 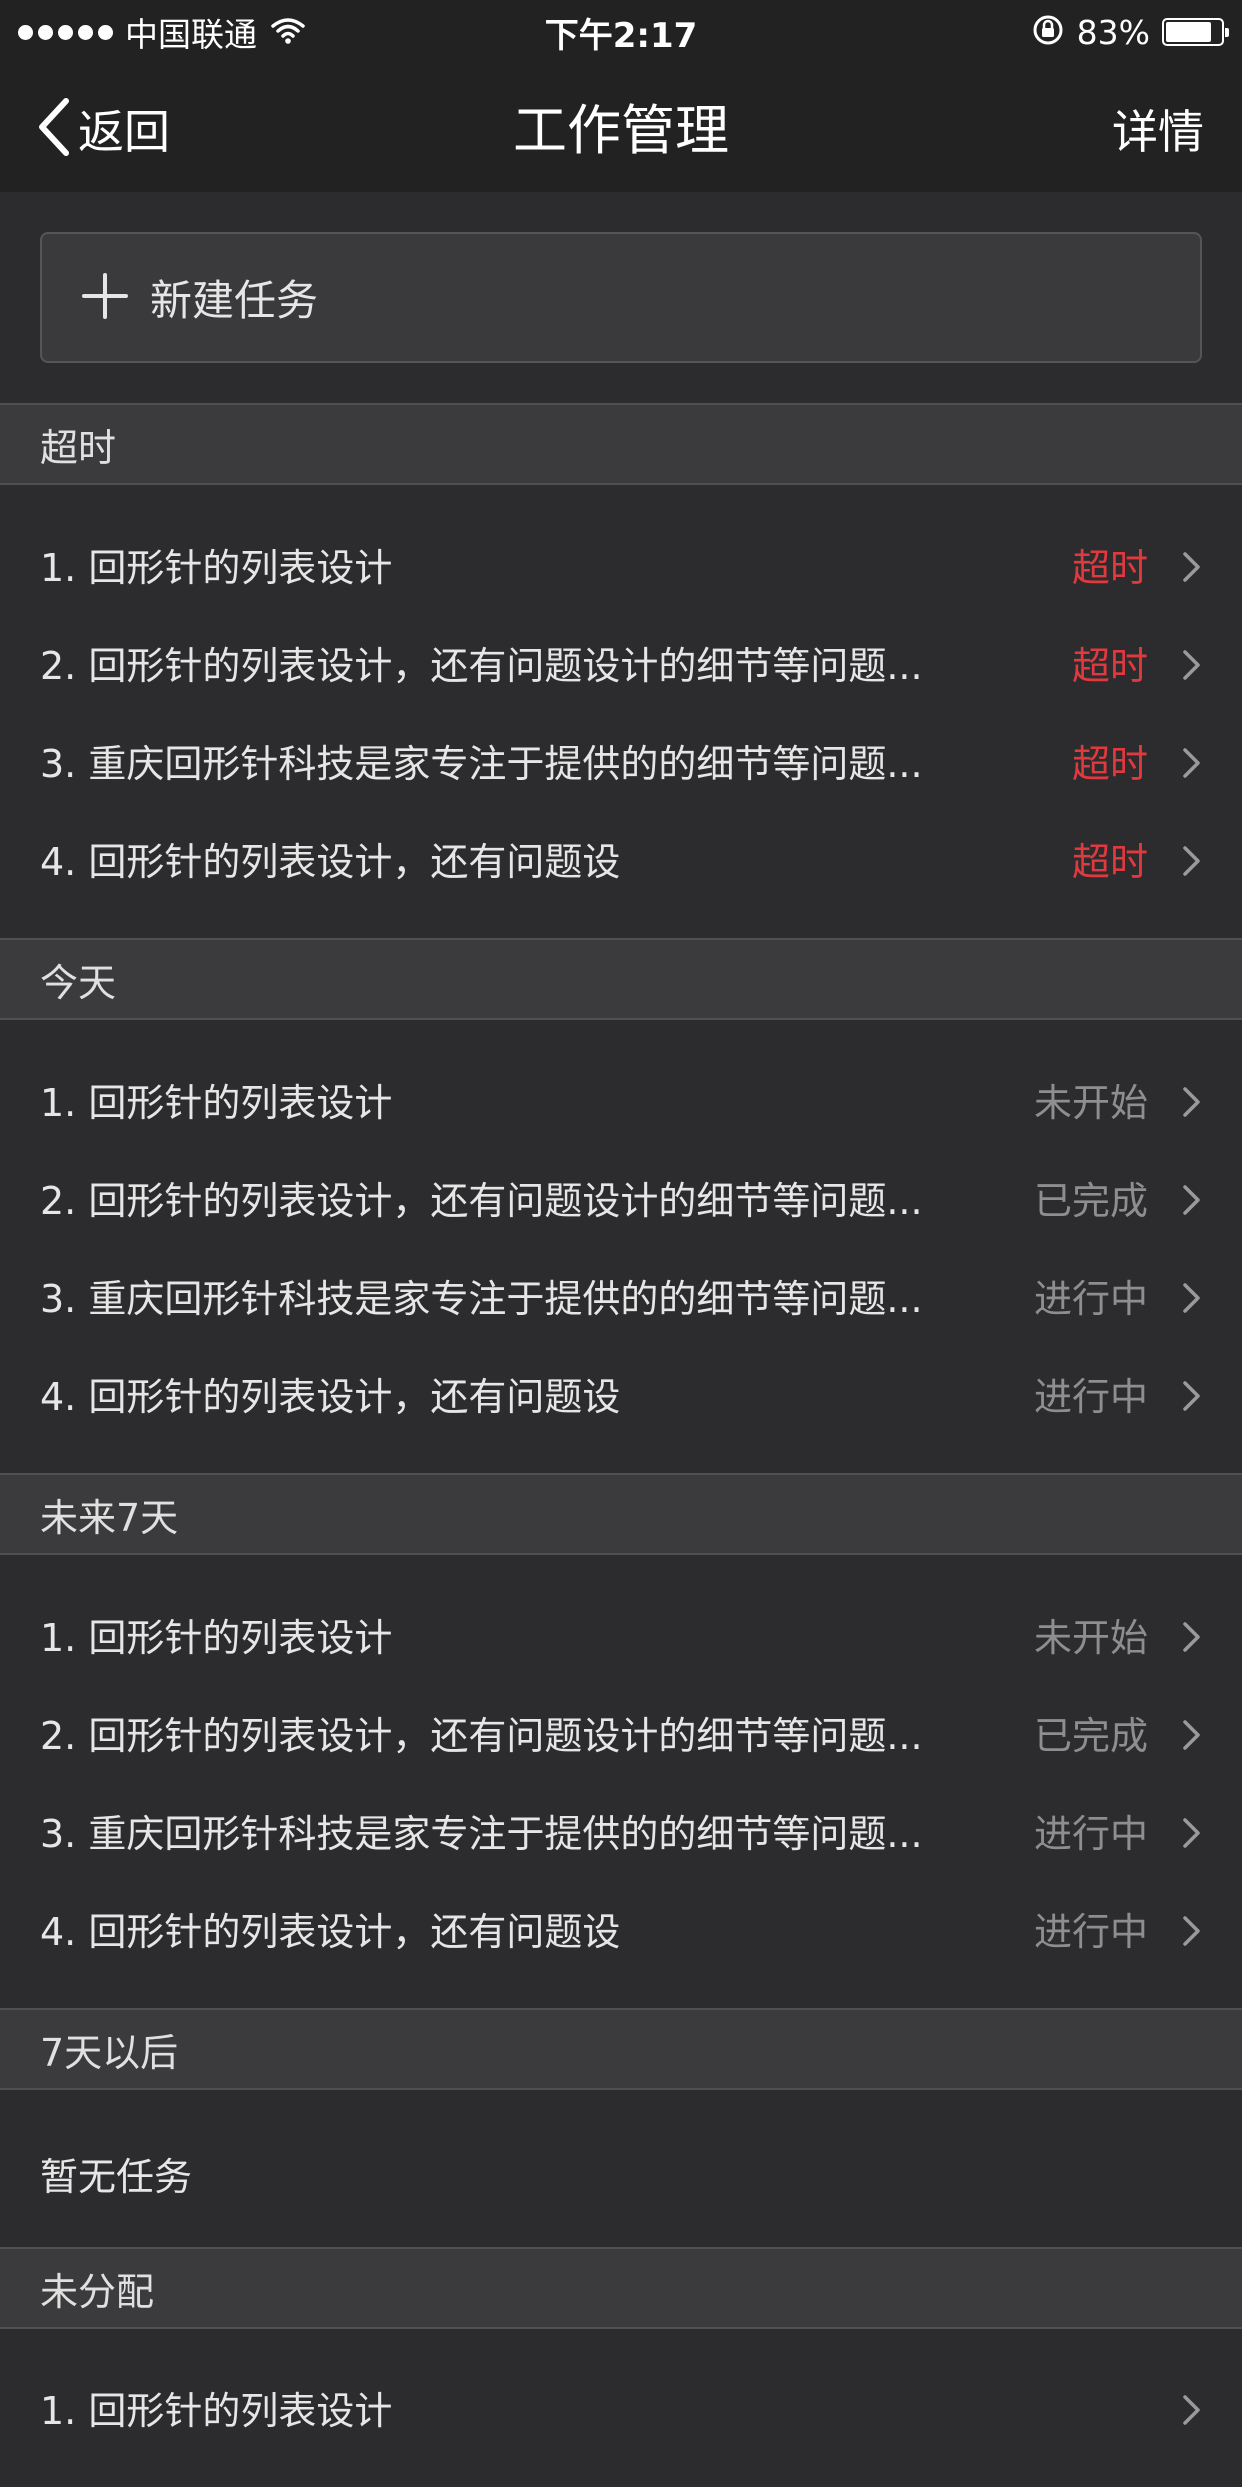 What do you see at coordinates (621, 444) in the screenshot?
I see `section-header-overdue: 超时` at bounding box center [621, 444].